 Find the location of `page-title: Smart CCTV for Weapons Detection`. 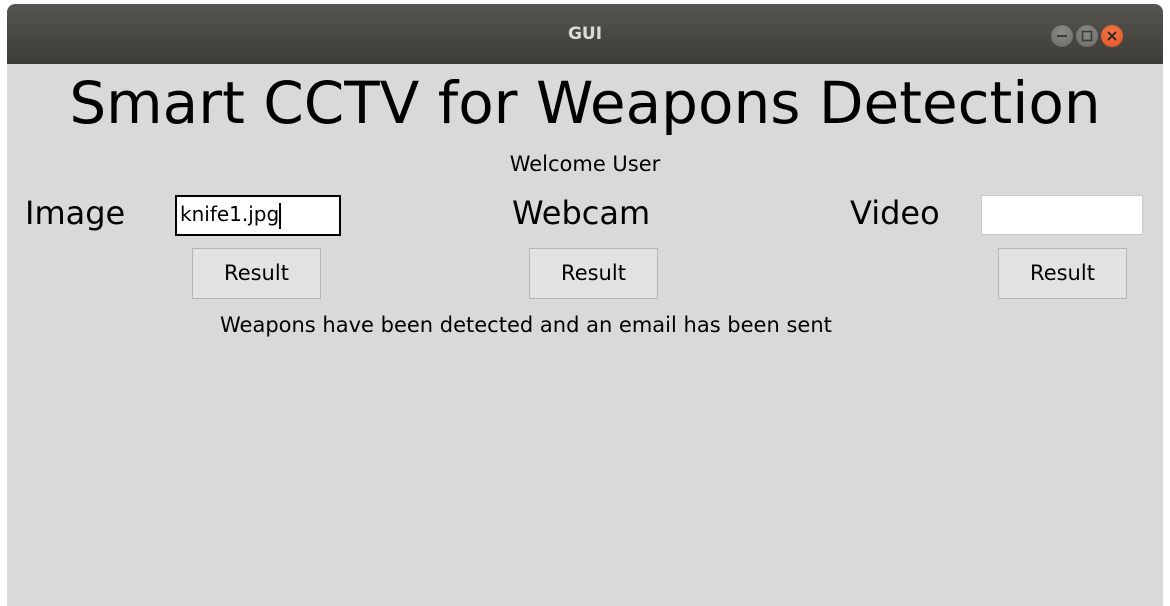

page-title: Smart CCTV for Weapons Detection is located at coordinates (585, 103).